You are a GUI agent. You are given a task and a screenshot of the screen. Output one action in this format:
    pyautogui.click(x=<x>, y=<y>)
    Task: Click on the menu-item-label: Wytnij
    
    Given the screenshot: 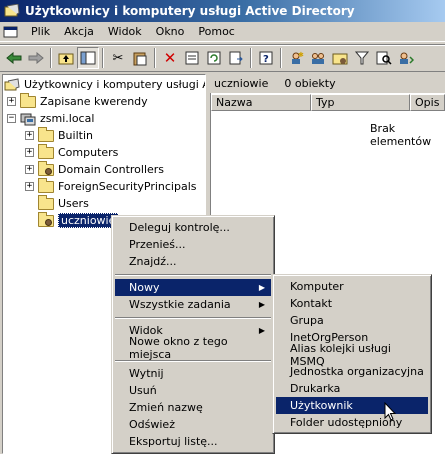 What is the action you would take?
    pyautogui.click(x=146, y=373)
    